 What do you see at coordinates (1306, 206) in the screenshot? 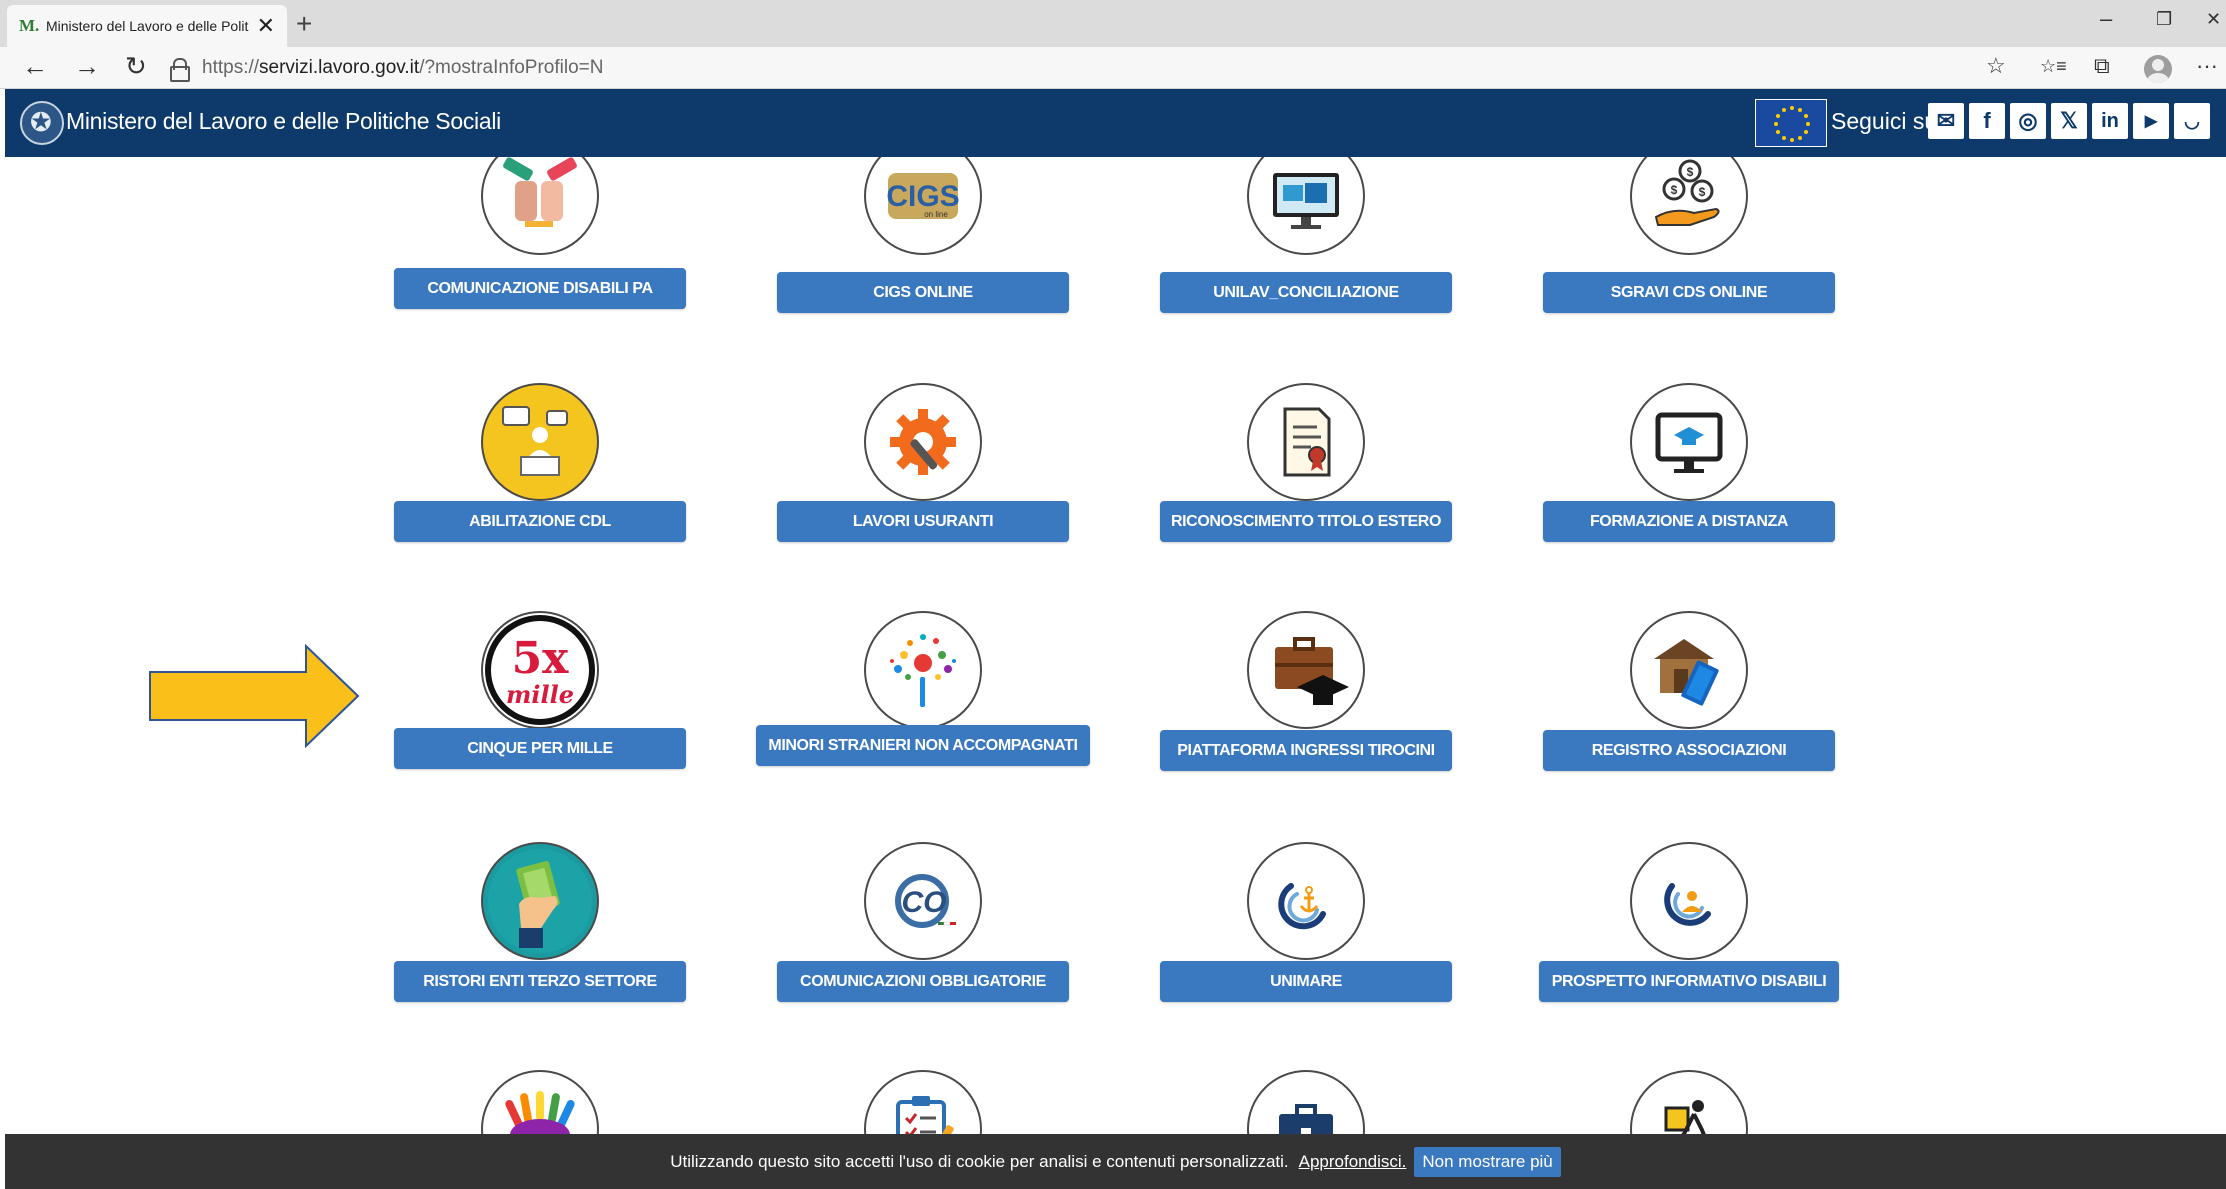
I see `monitor-puzzle-icon` at bounding box center [1306, 206].